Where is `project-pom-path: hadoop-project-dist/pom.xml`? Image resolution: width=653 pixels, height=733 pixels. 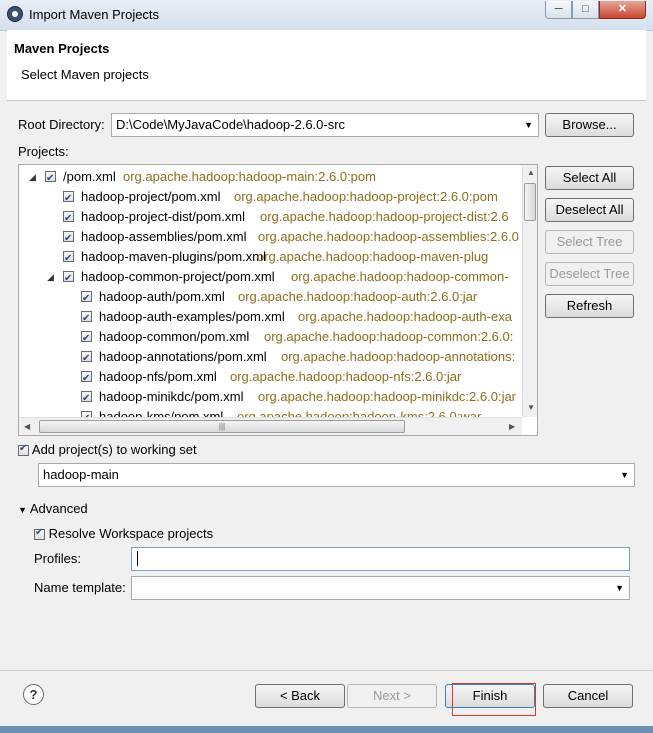 project-pom-path: hadoop-project-dist/pom.xml is located at coordinates (163, 216).